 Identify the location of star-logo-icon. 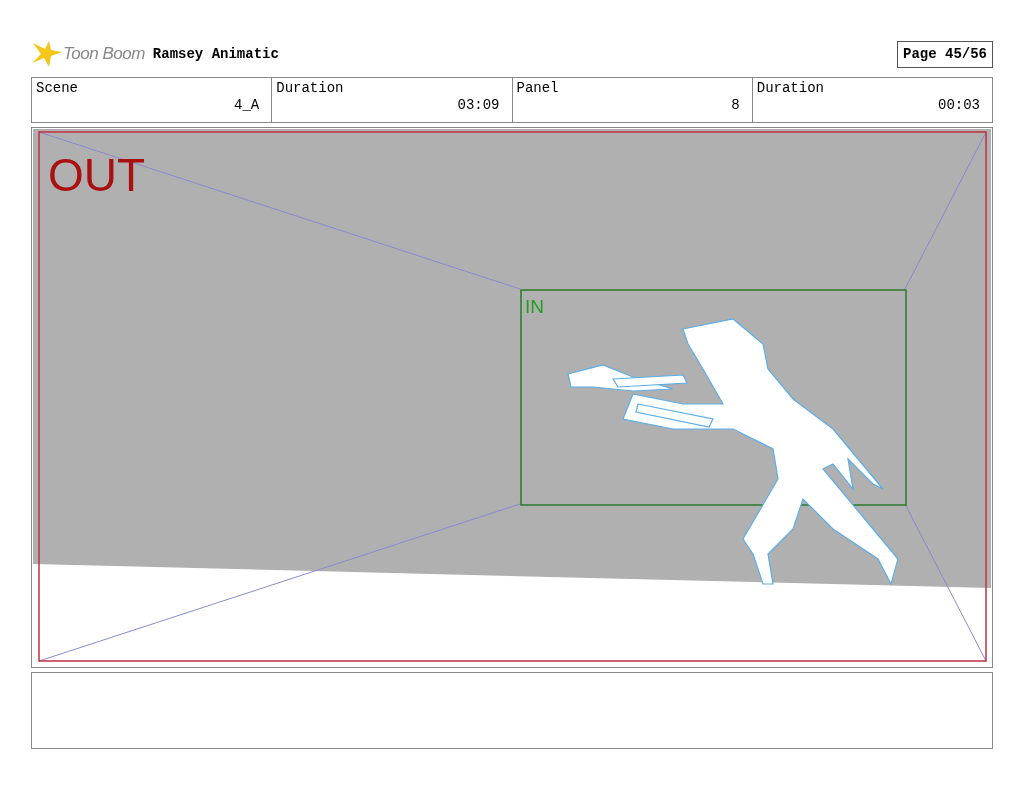
(47, 54).